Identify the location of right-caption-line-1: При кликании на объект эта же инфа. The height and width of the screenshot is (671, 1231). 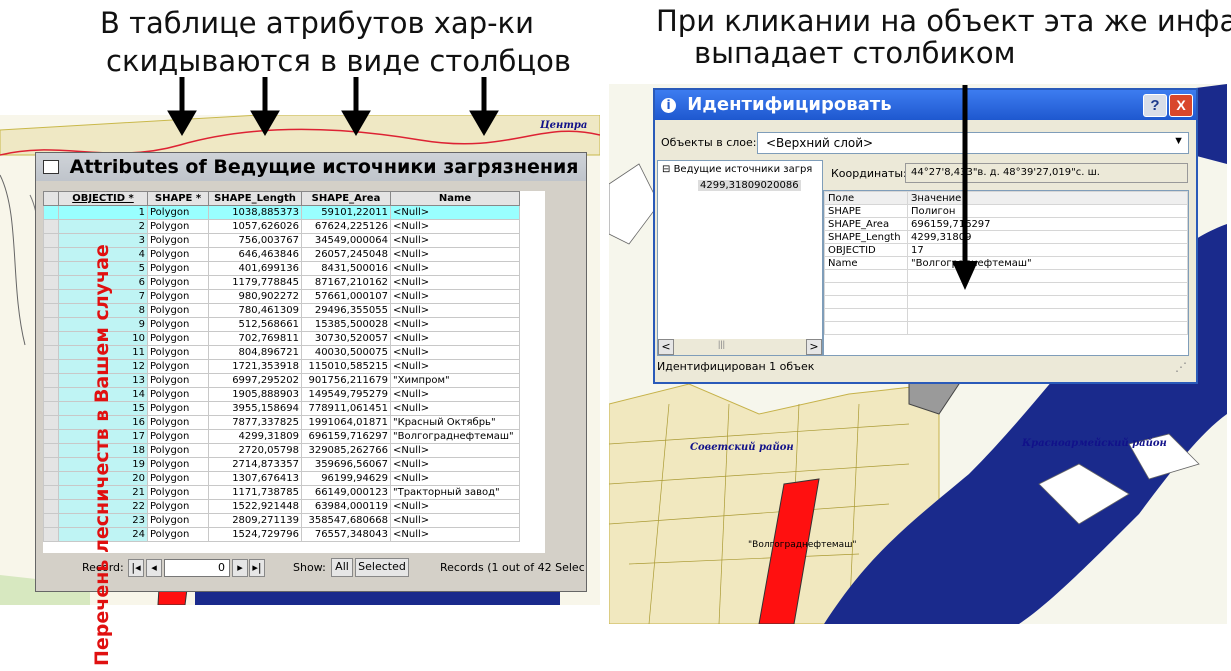
(943, 21).